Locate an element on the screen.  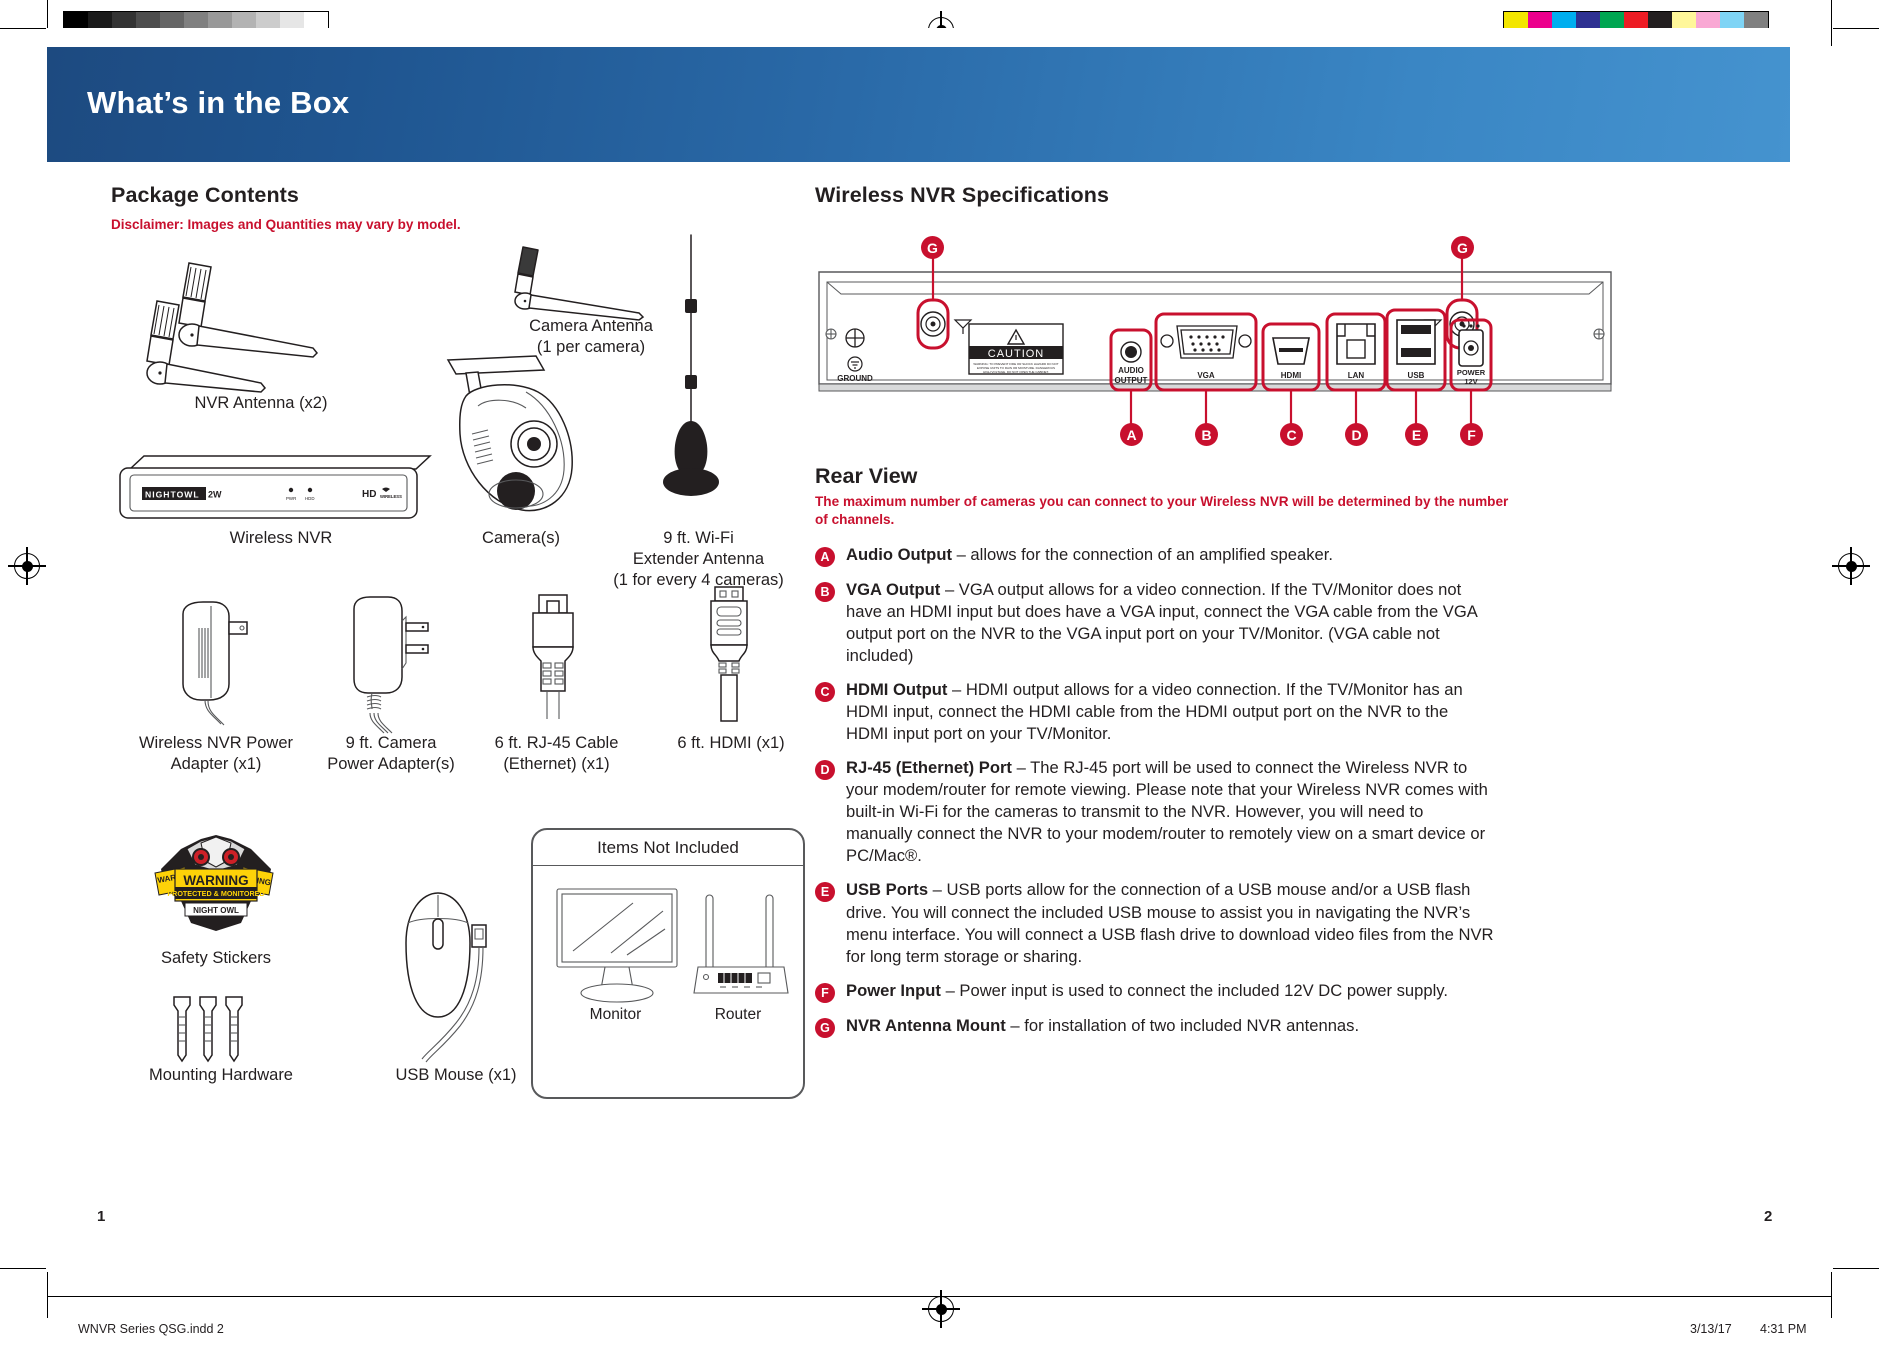
router-illustration is located at coordinates (743, 950).